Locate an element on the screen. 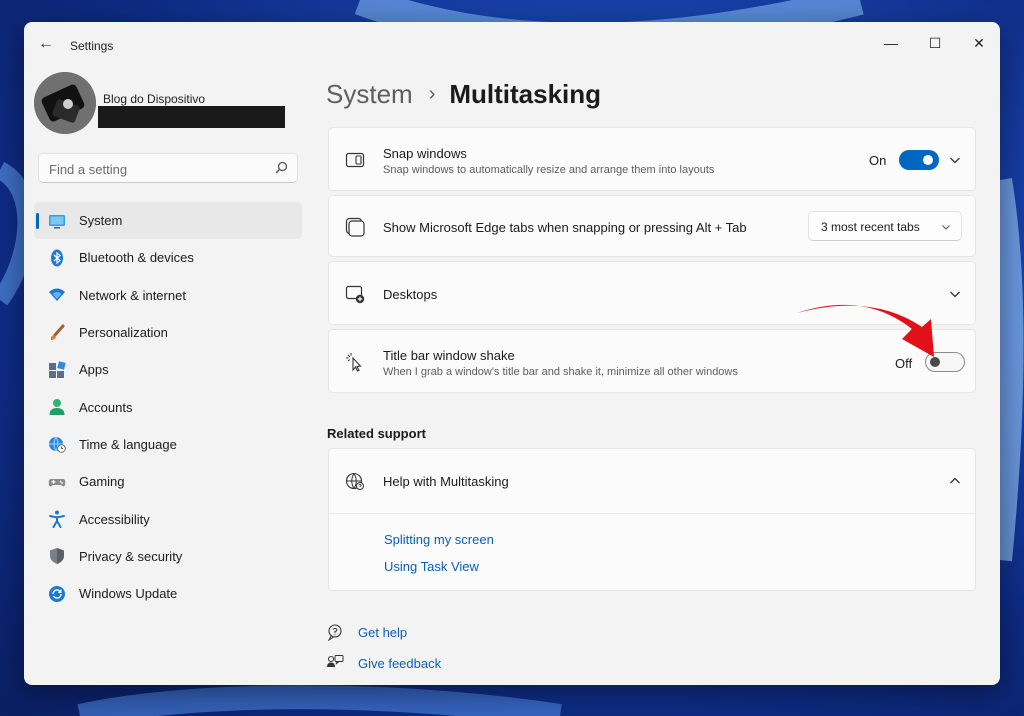 The height and width of the screenshot is (716, 1024). close-button: ✕ is located at coordinates (978, 43).